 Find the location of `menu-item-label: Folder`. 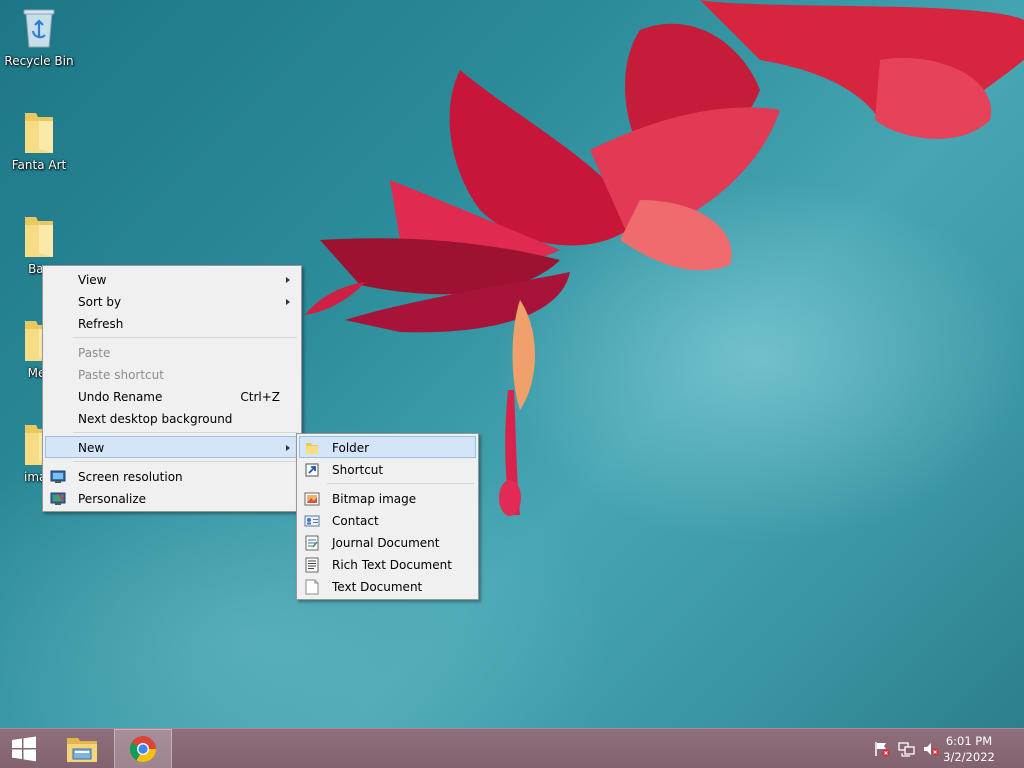

menu-item-label: Folder is located at coordinates (351, 448).